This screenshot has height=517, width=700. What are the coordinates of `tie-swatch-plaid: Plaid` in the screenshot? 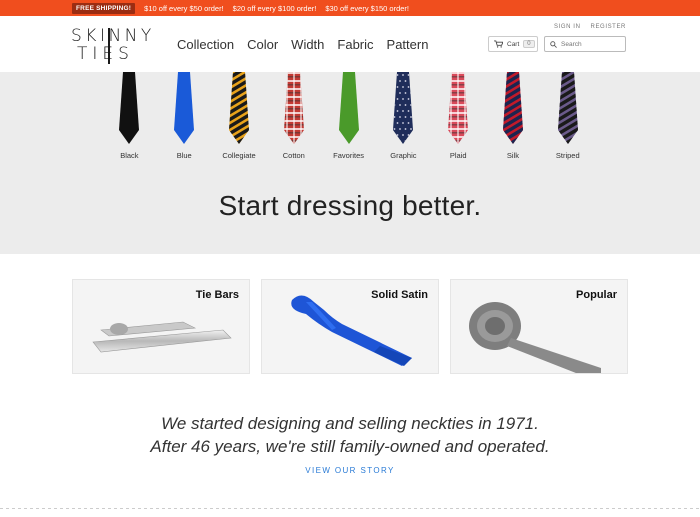 It's located at (458, 116).